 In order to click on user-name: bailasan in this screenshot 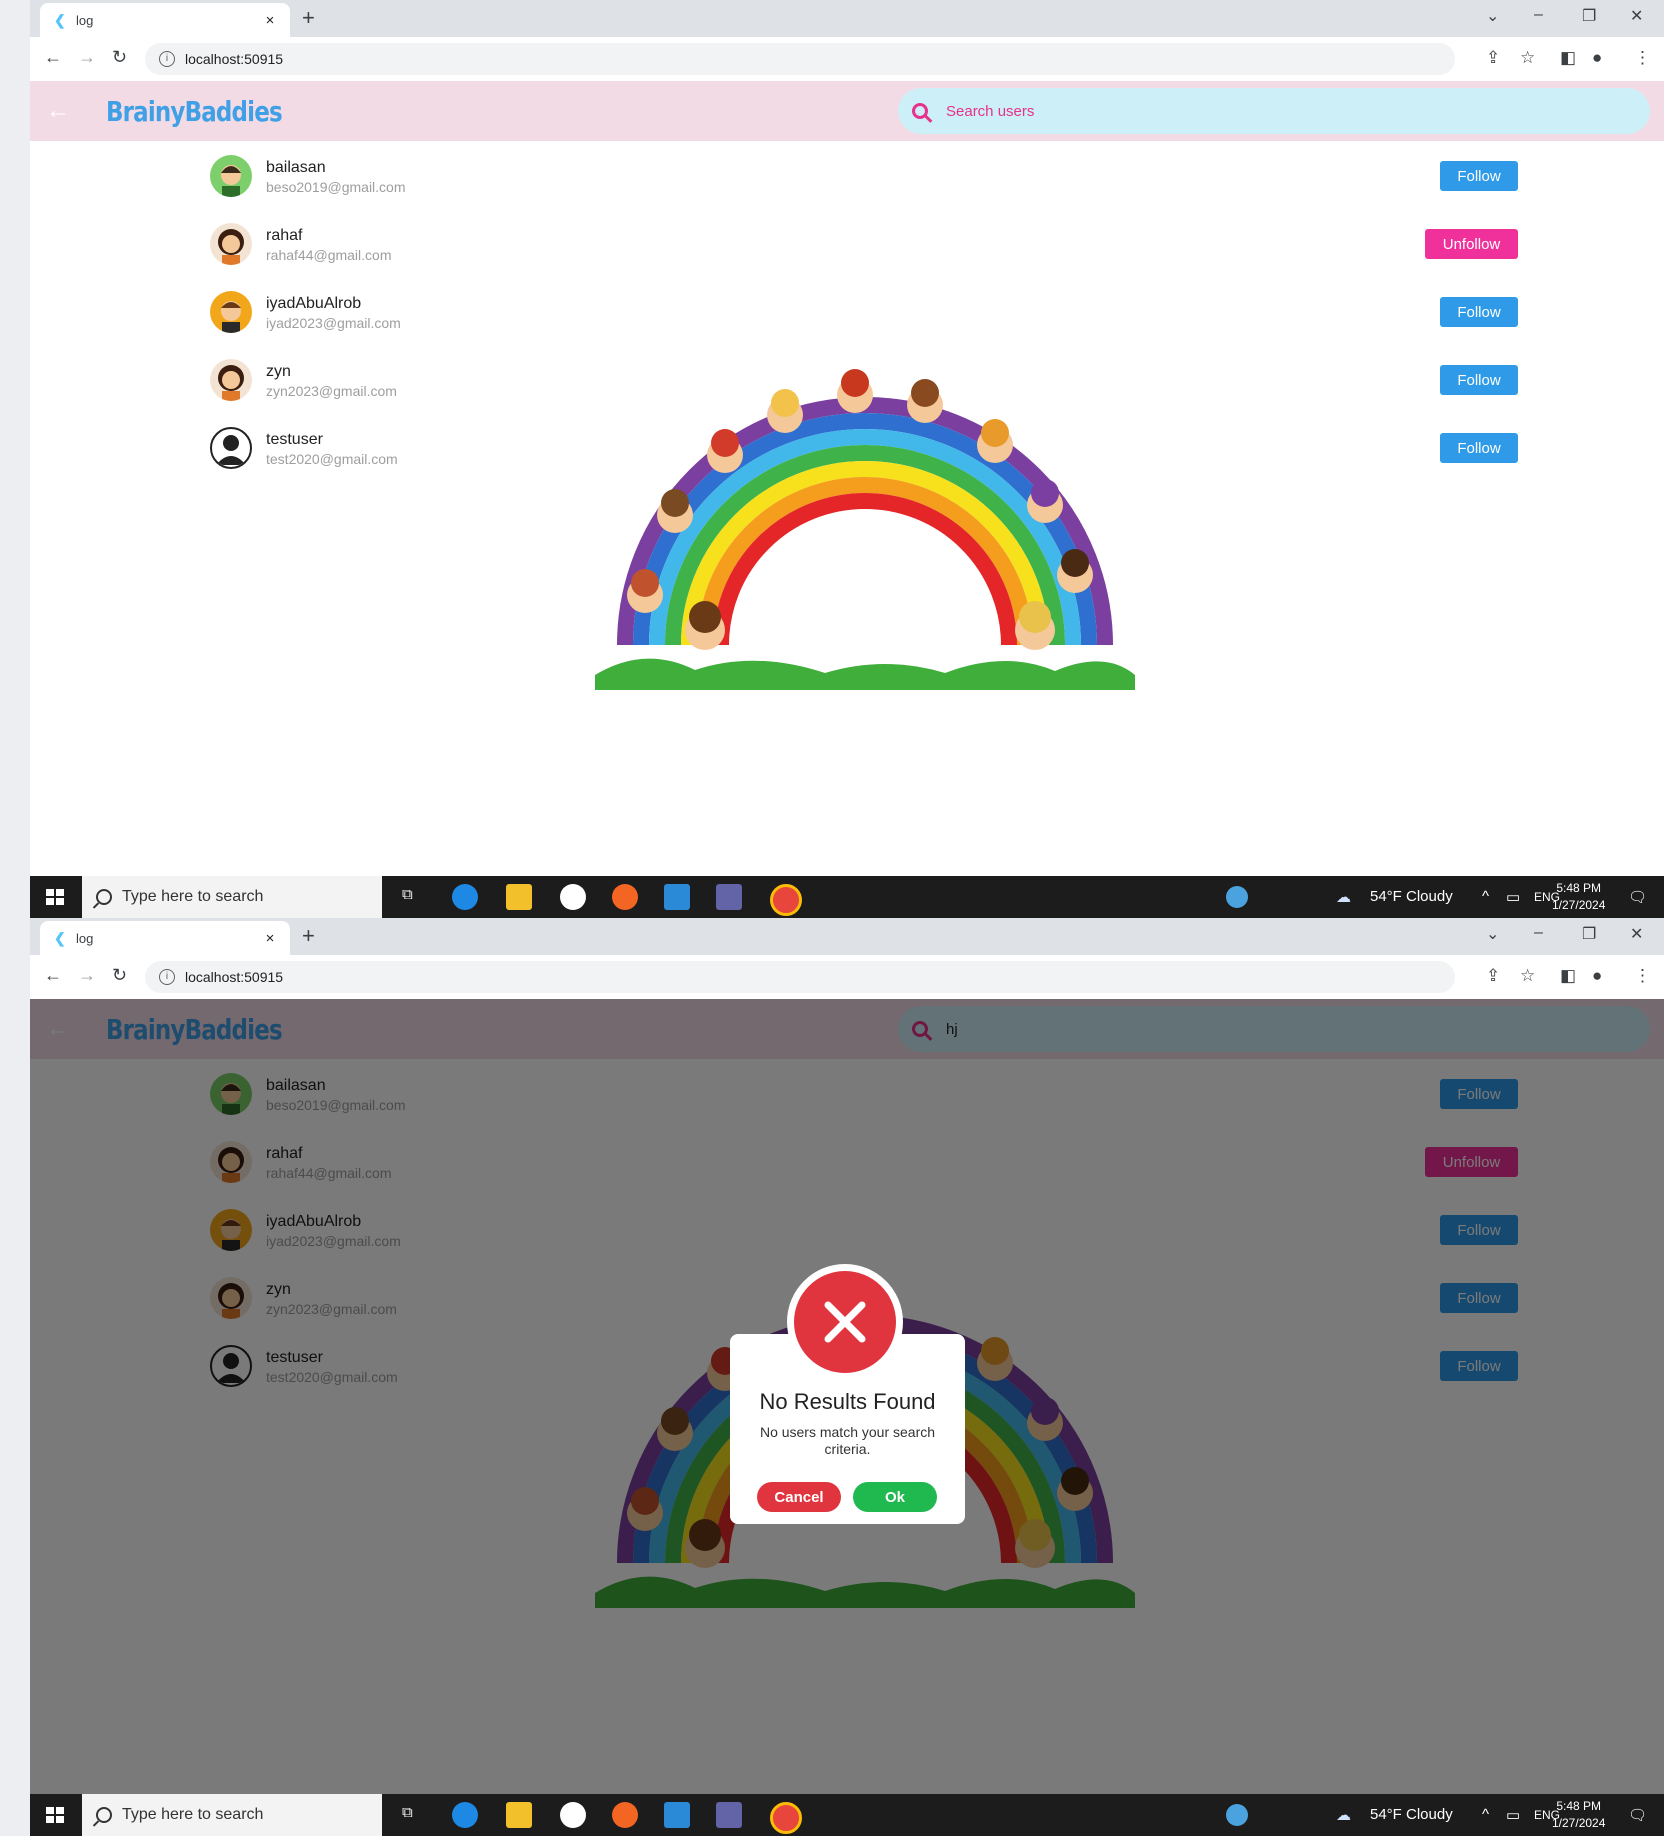, I will do `click(296, 167)`.